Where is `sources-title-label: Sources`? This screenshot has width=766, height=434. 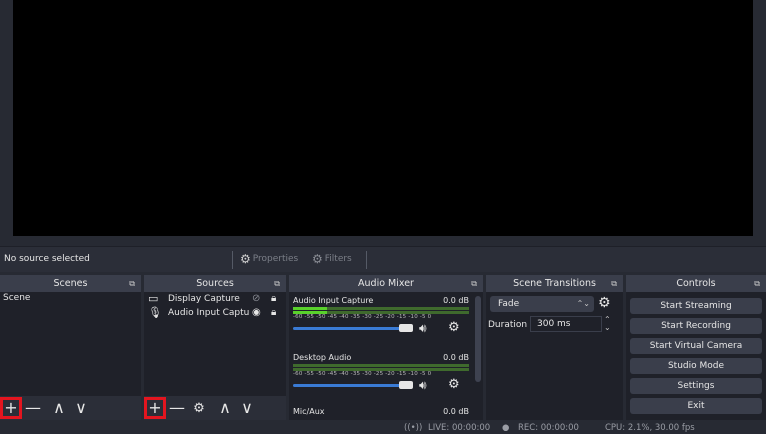 sources-title-label: Sources is located at coordinates (215, 283).